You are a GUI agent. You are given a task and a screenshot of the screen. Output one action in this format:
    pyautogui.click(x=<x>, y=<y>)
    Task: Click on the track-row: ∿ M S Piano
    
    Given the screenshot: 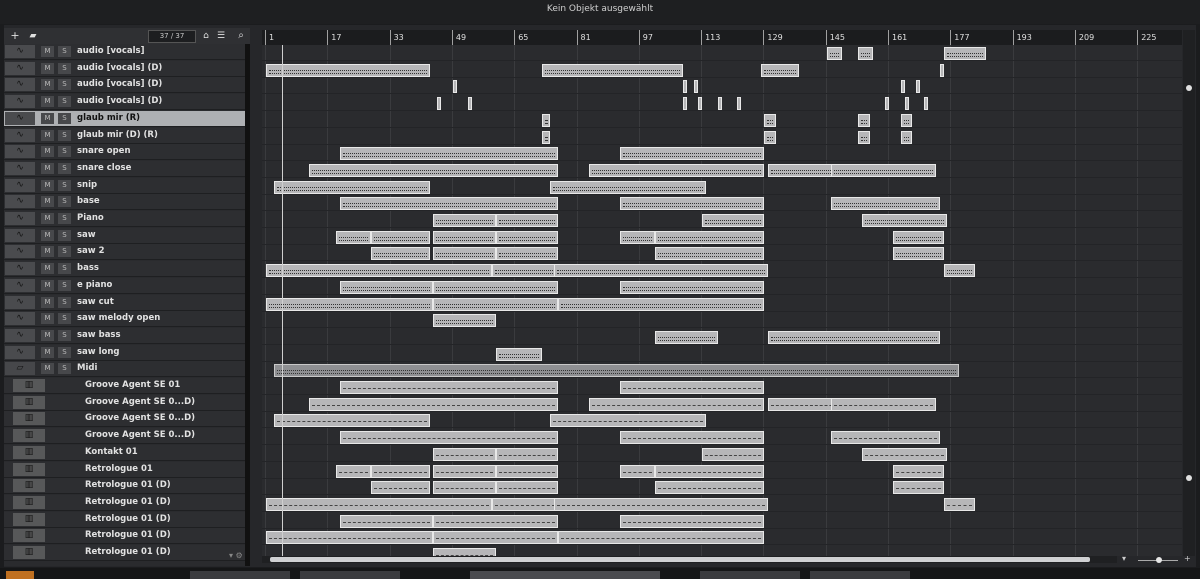 What is the action you would take?
    pyautogui.click(x=124, y=219)
    